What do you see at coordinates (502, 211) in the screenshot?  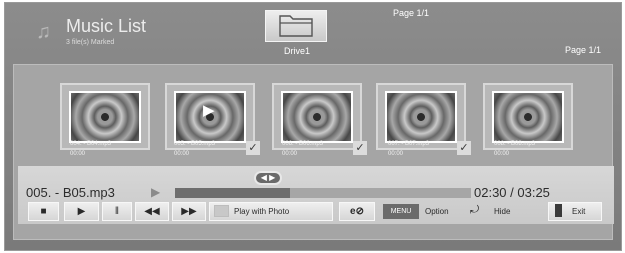 I see `hide-label: Hide` at bounding box center [502, 211].